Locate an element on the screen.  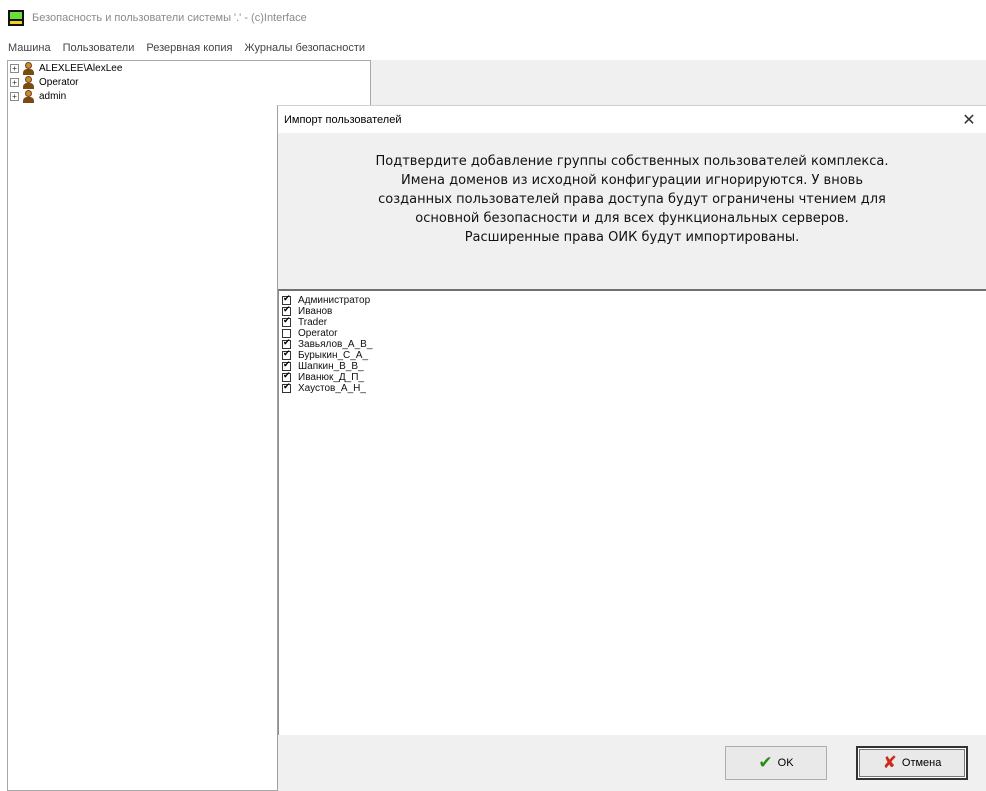
list-item: Trader is located at coordinates (632, 322).